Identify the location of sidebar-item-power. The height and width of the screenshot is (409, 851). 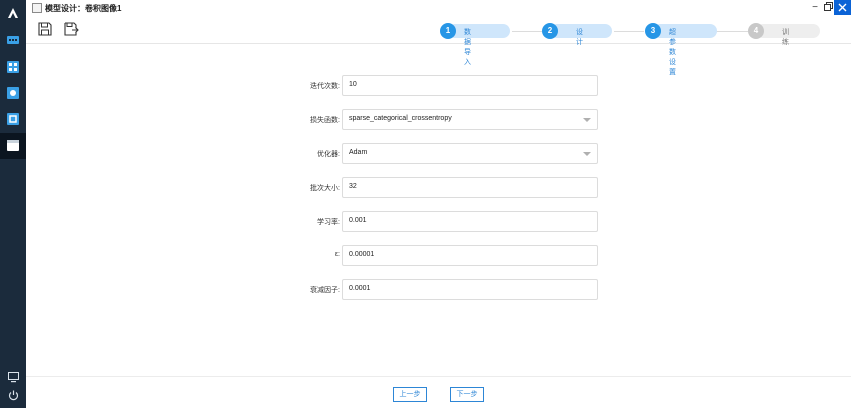
(13, 396).